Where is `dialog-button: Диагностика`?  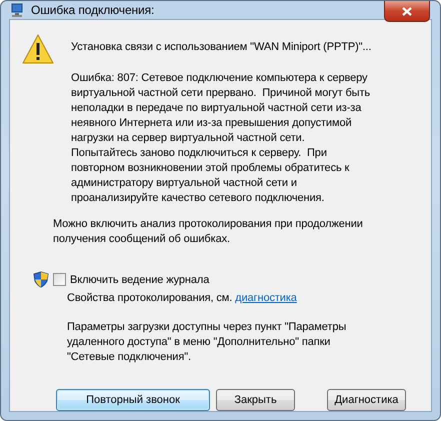 dialog-button: Диагностика is located at coordinates (366, 400).